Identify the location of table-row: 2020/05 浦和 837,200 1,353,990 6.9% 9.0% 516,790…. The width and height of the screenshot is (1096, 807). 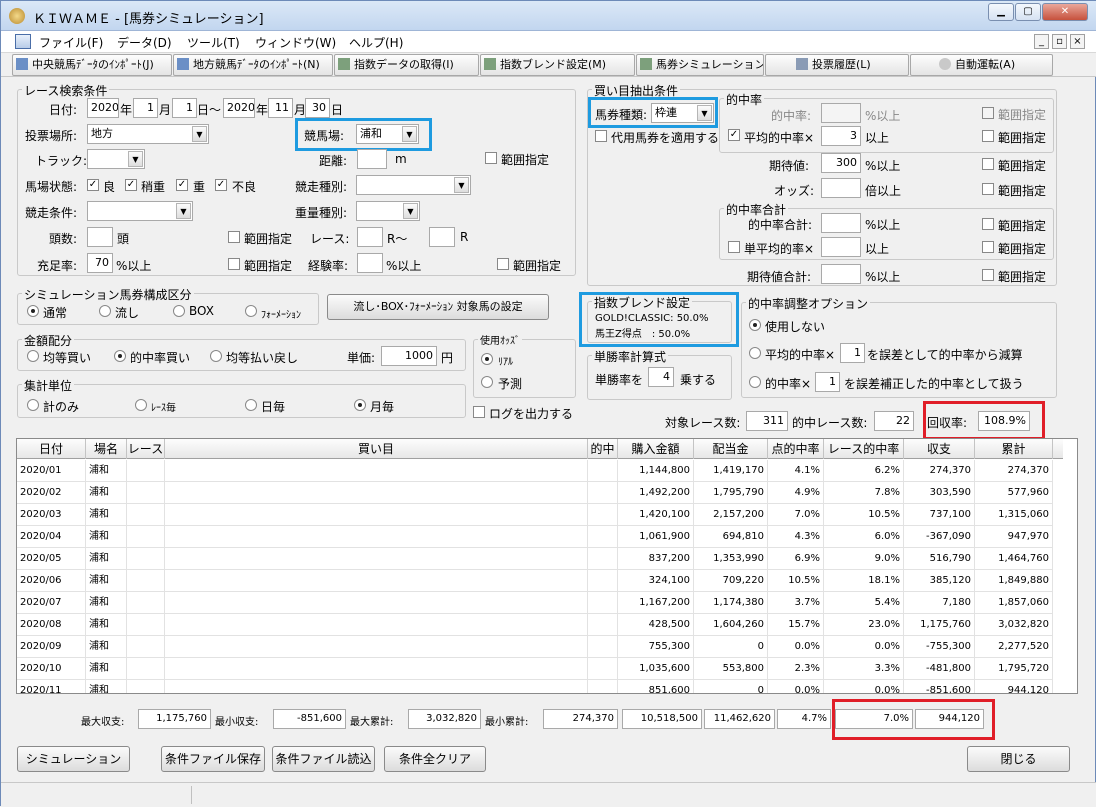
(535, 559).